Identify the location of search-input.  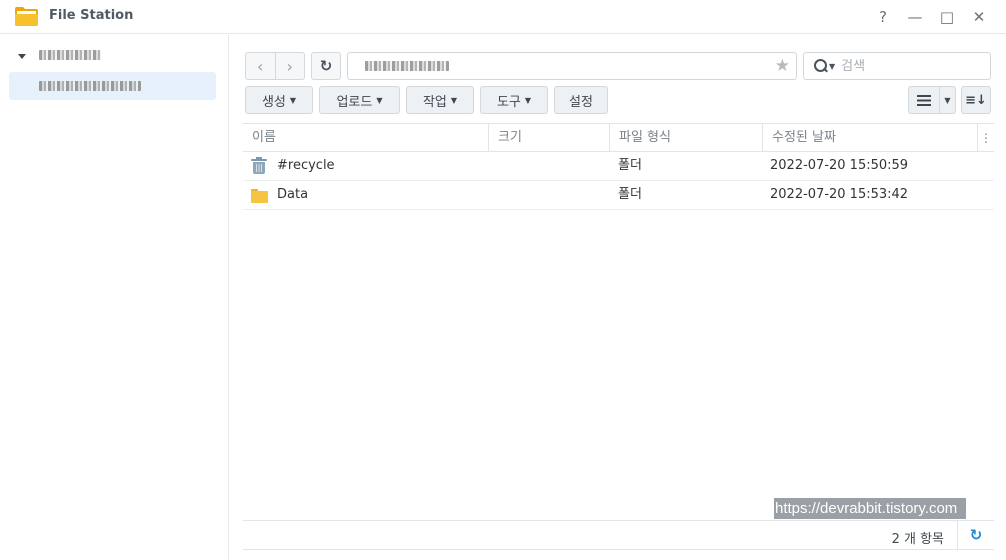
(906, 66).